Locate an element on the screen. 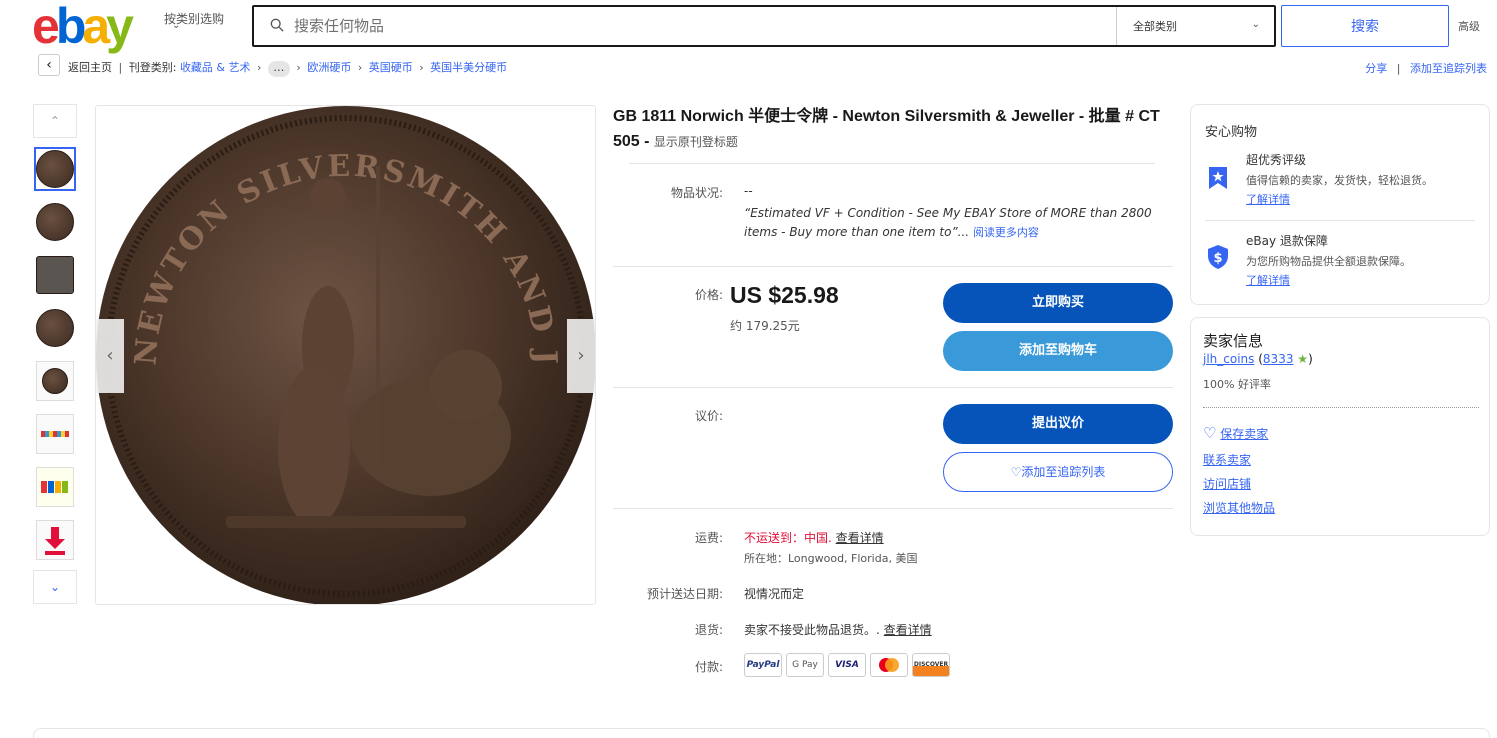 Image resolution: width=1497 pixels, height=738 pixels. ebay-logo: ebay is located at coordinates (83, 26).